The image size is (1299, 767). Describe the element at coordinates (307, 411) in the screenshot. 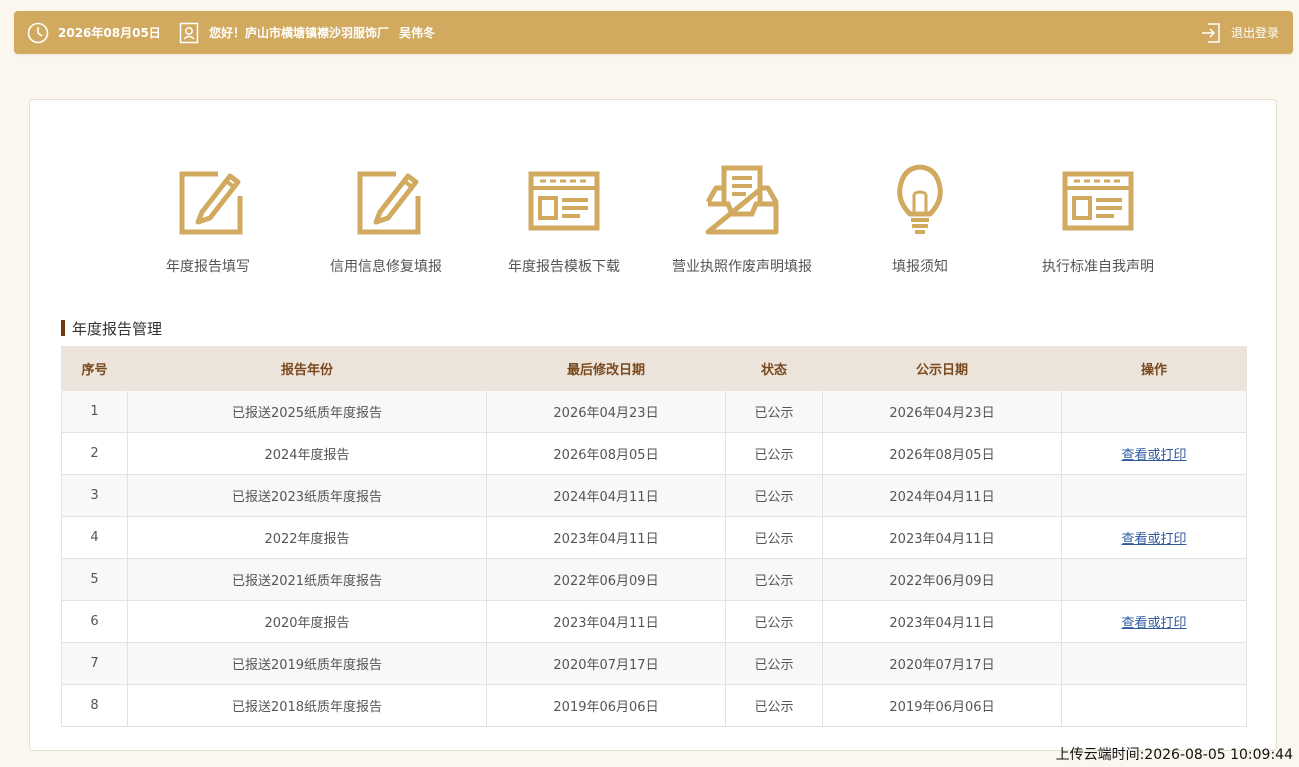

I see `table-cell-year: 已报送2025纸质年度报告` at that location.